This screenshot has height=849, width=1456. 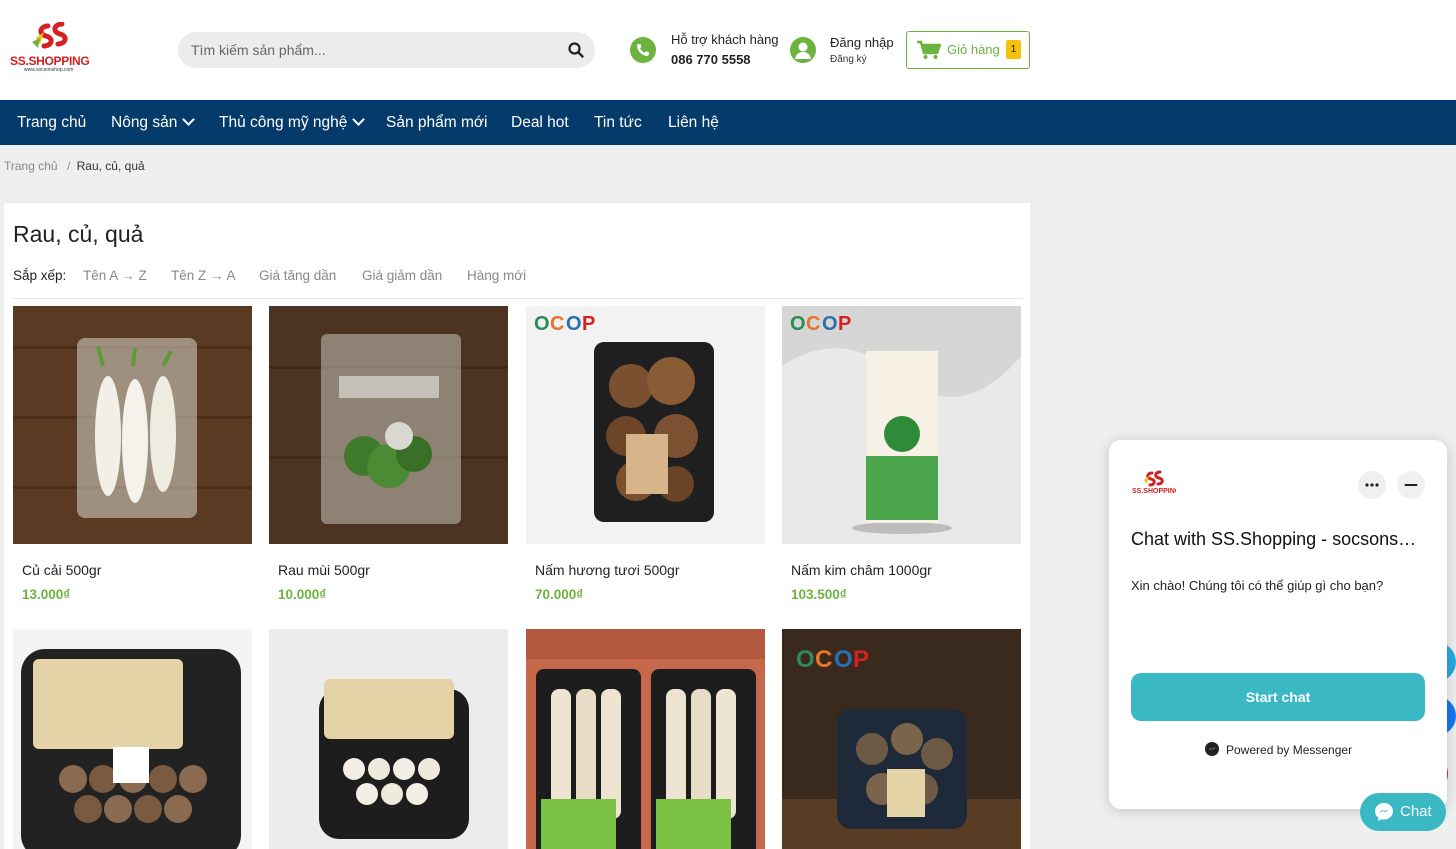 I want to click on product-name: Nấm kim châm 1000gr, so click(x=861, y=570).